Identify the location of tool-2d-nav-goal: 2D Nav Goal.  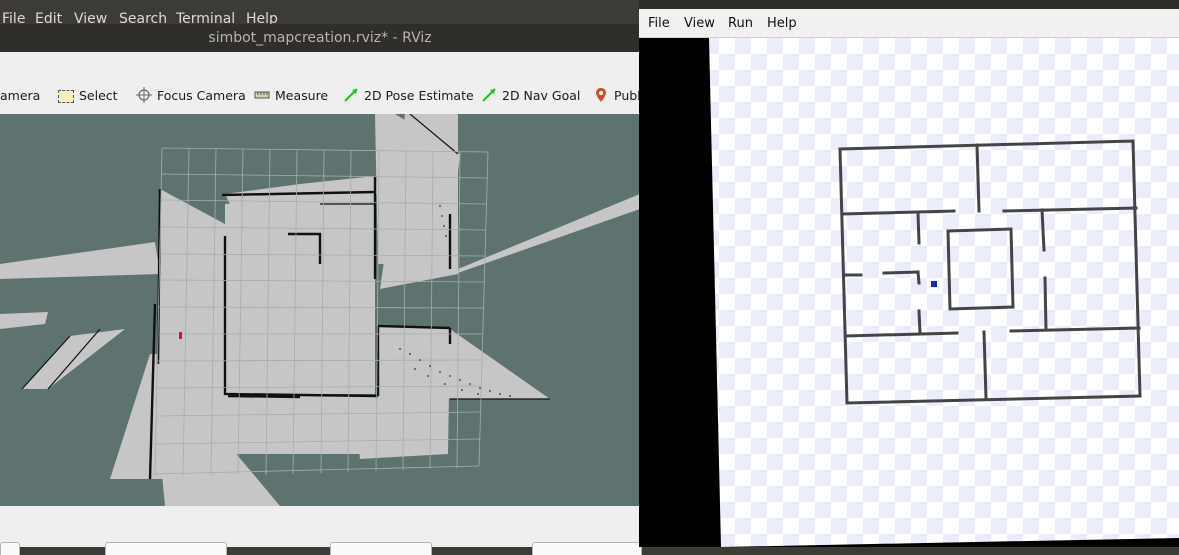
(530, 95).